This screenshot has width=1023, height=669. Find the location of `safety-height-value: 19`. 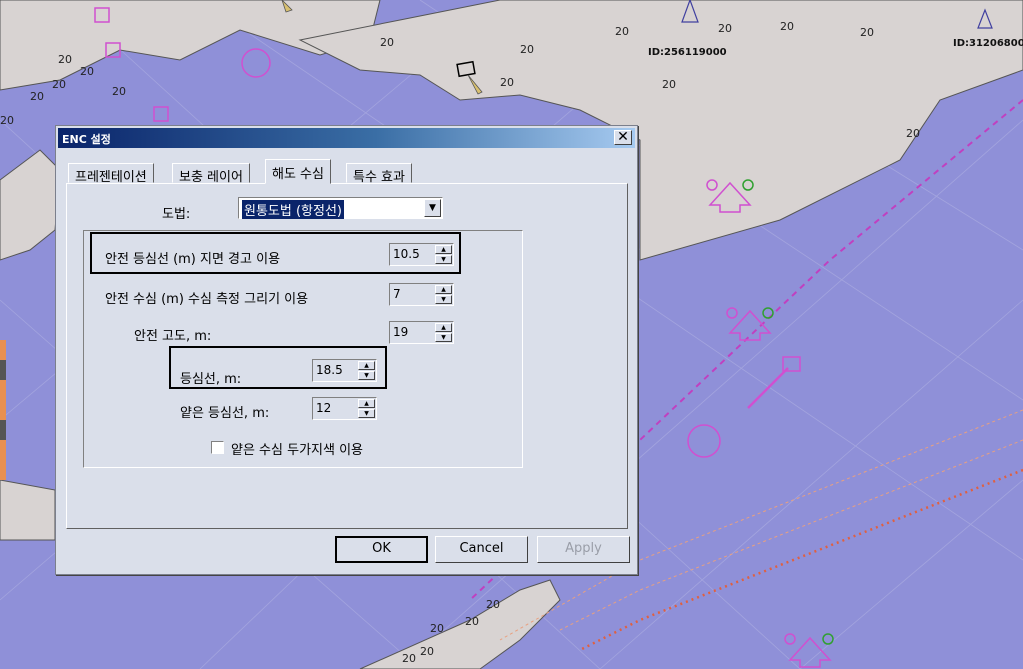

safety-height-value: 19 is located at coordinates (401, 332).